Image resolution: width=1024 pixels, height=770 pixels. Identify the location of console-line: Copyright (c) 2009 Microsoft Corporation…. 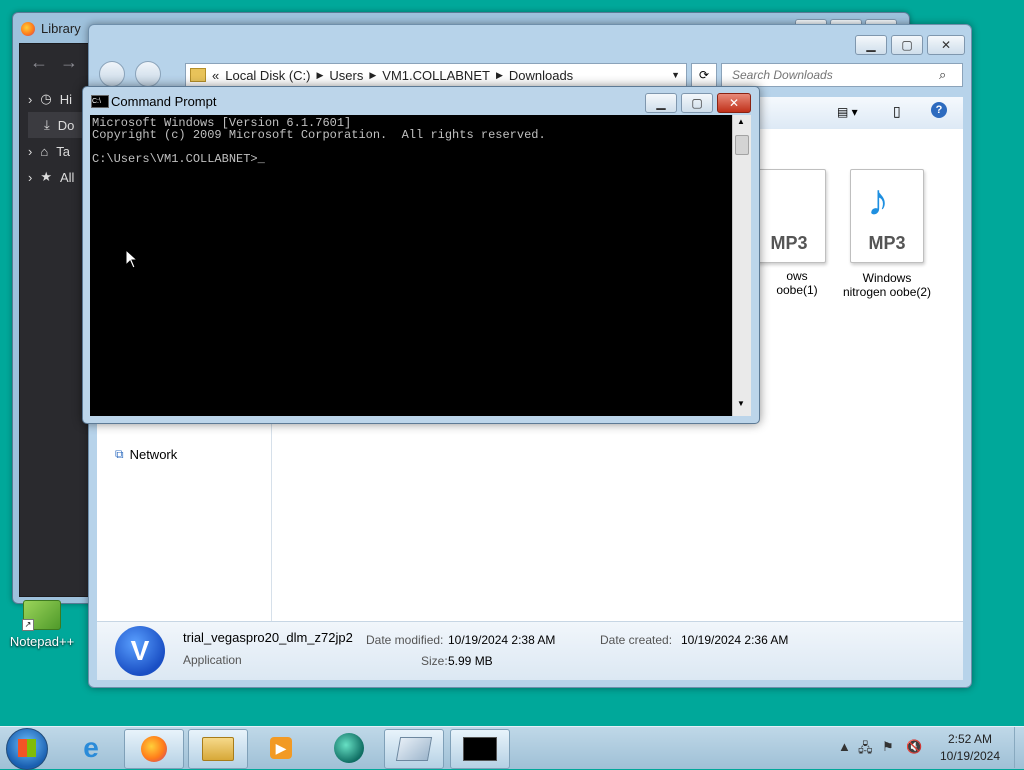
(319, 135).